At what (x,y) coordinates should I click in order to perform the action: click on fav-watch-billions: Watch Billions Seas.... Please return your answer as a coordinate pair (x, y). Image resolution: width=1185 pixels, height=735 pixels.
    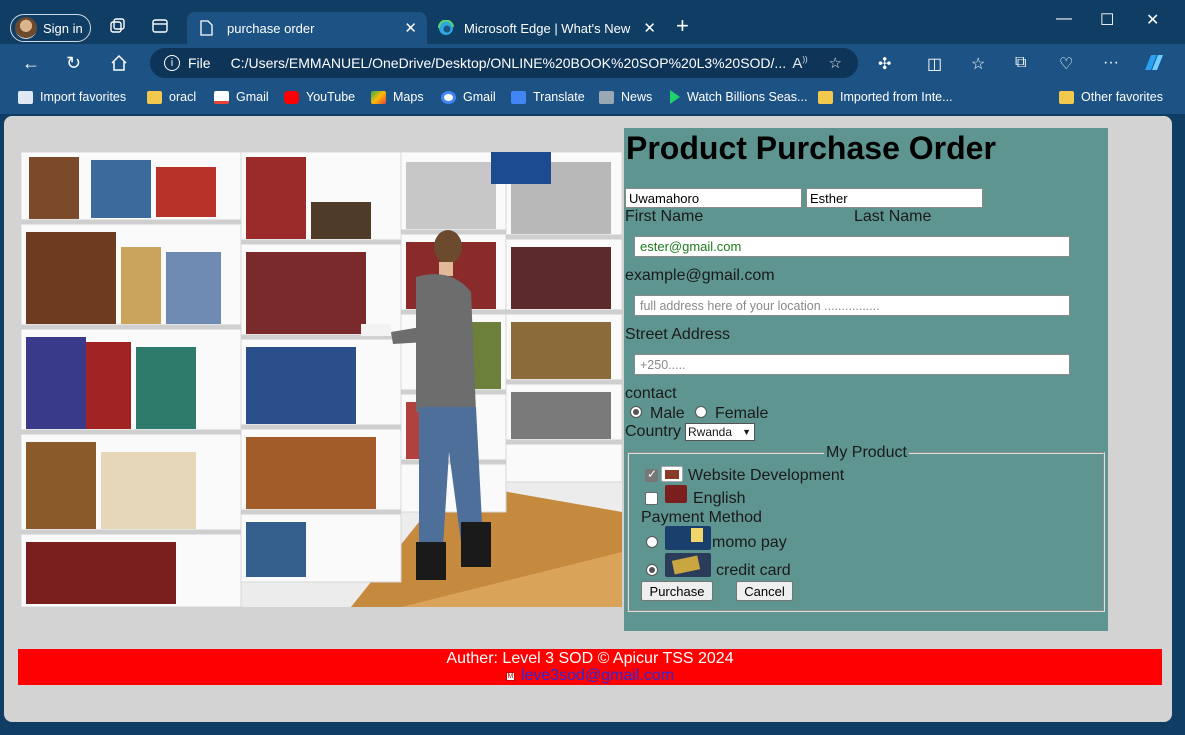
    Looking at the image, I should click on (738, 97).